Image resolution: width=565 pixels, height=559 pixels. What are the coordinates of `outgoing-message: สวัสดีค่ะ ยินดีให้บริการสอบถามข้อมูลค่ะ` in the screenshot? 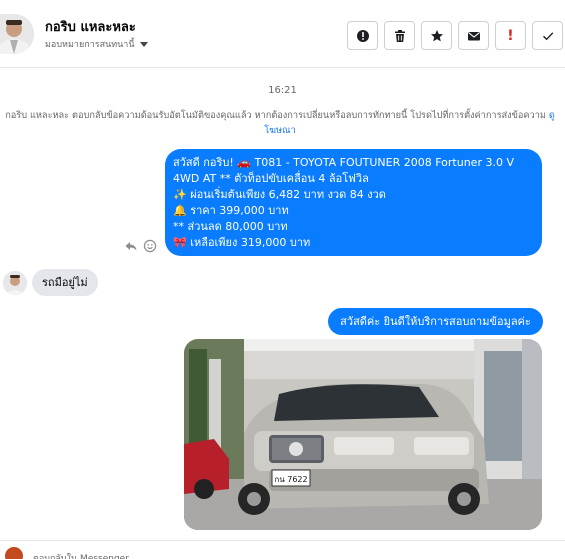 It's located at (435, 321).